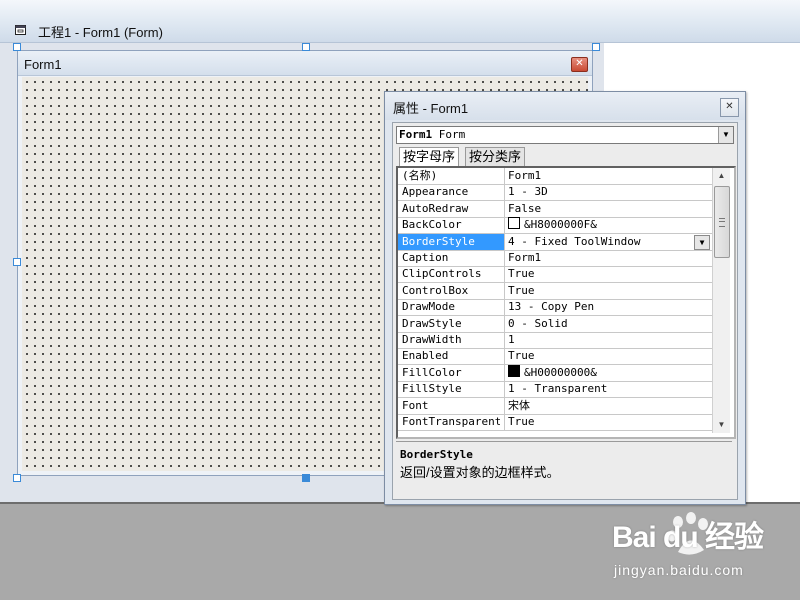 Image resolution: width=800 pixels, height=600 pixels. What do you see at coordinates (432, 372) in the screenshot?
I see `property-name: FillColor` at bounding box center [432, 372].